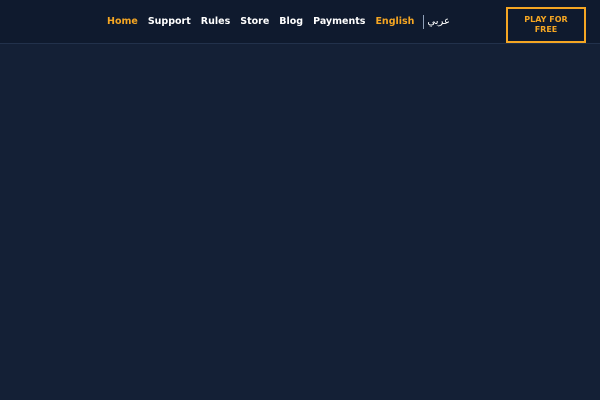 The image size is (600, 400). I want to click on nav-payments-link: Payments, so click(339, 22).